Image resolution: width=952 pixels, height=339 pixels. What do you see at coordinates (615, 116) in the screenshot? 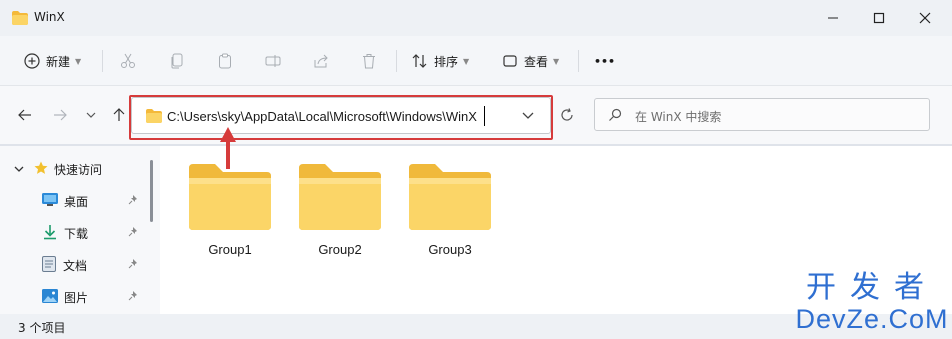
I see `search-icon` at bounding box center [615, 116].